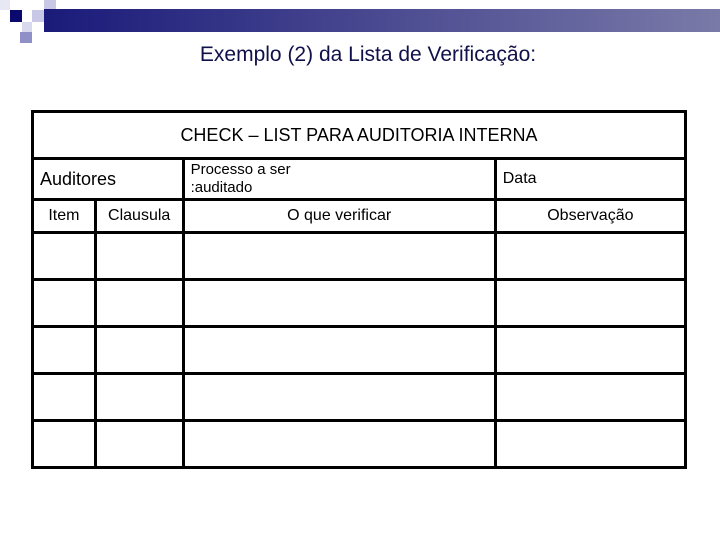 The image size is (720, 540). What do you see at coordinates (64, 216) in the screenshot?
I see `column-header-item: Item` at bounding box center [64, 216].